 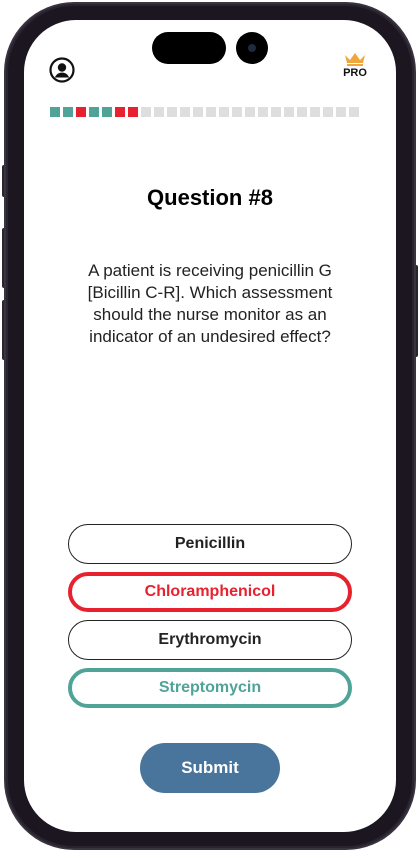 What do you see at coordinates (210, 544) in the screenshot?
I see `option-penicillin: Penicillin` at bounding box center [210, 544].